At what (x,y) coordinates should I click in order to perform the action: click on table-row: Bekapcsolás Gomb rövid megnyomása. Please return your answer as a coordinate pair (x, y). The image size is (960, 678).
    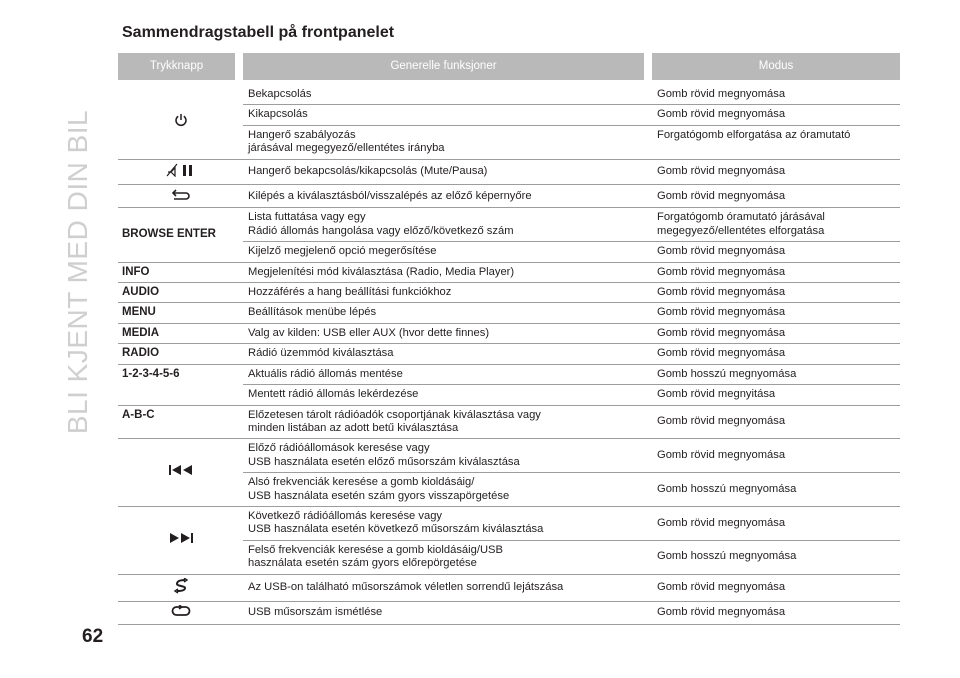
    Looking at the image, I should click on (509, 120).